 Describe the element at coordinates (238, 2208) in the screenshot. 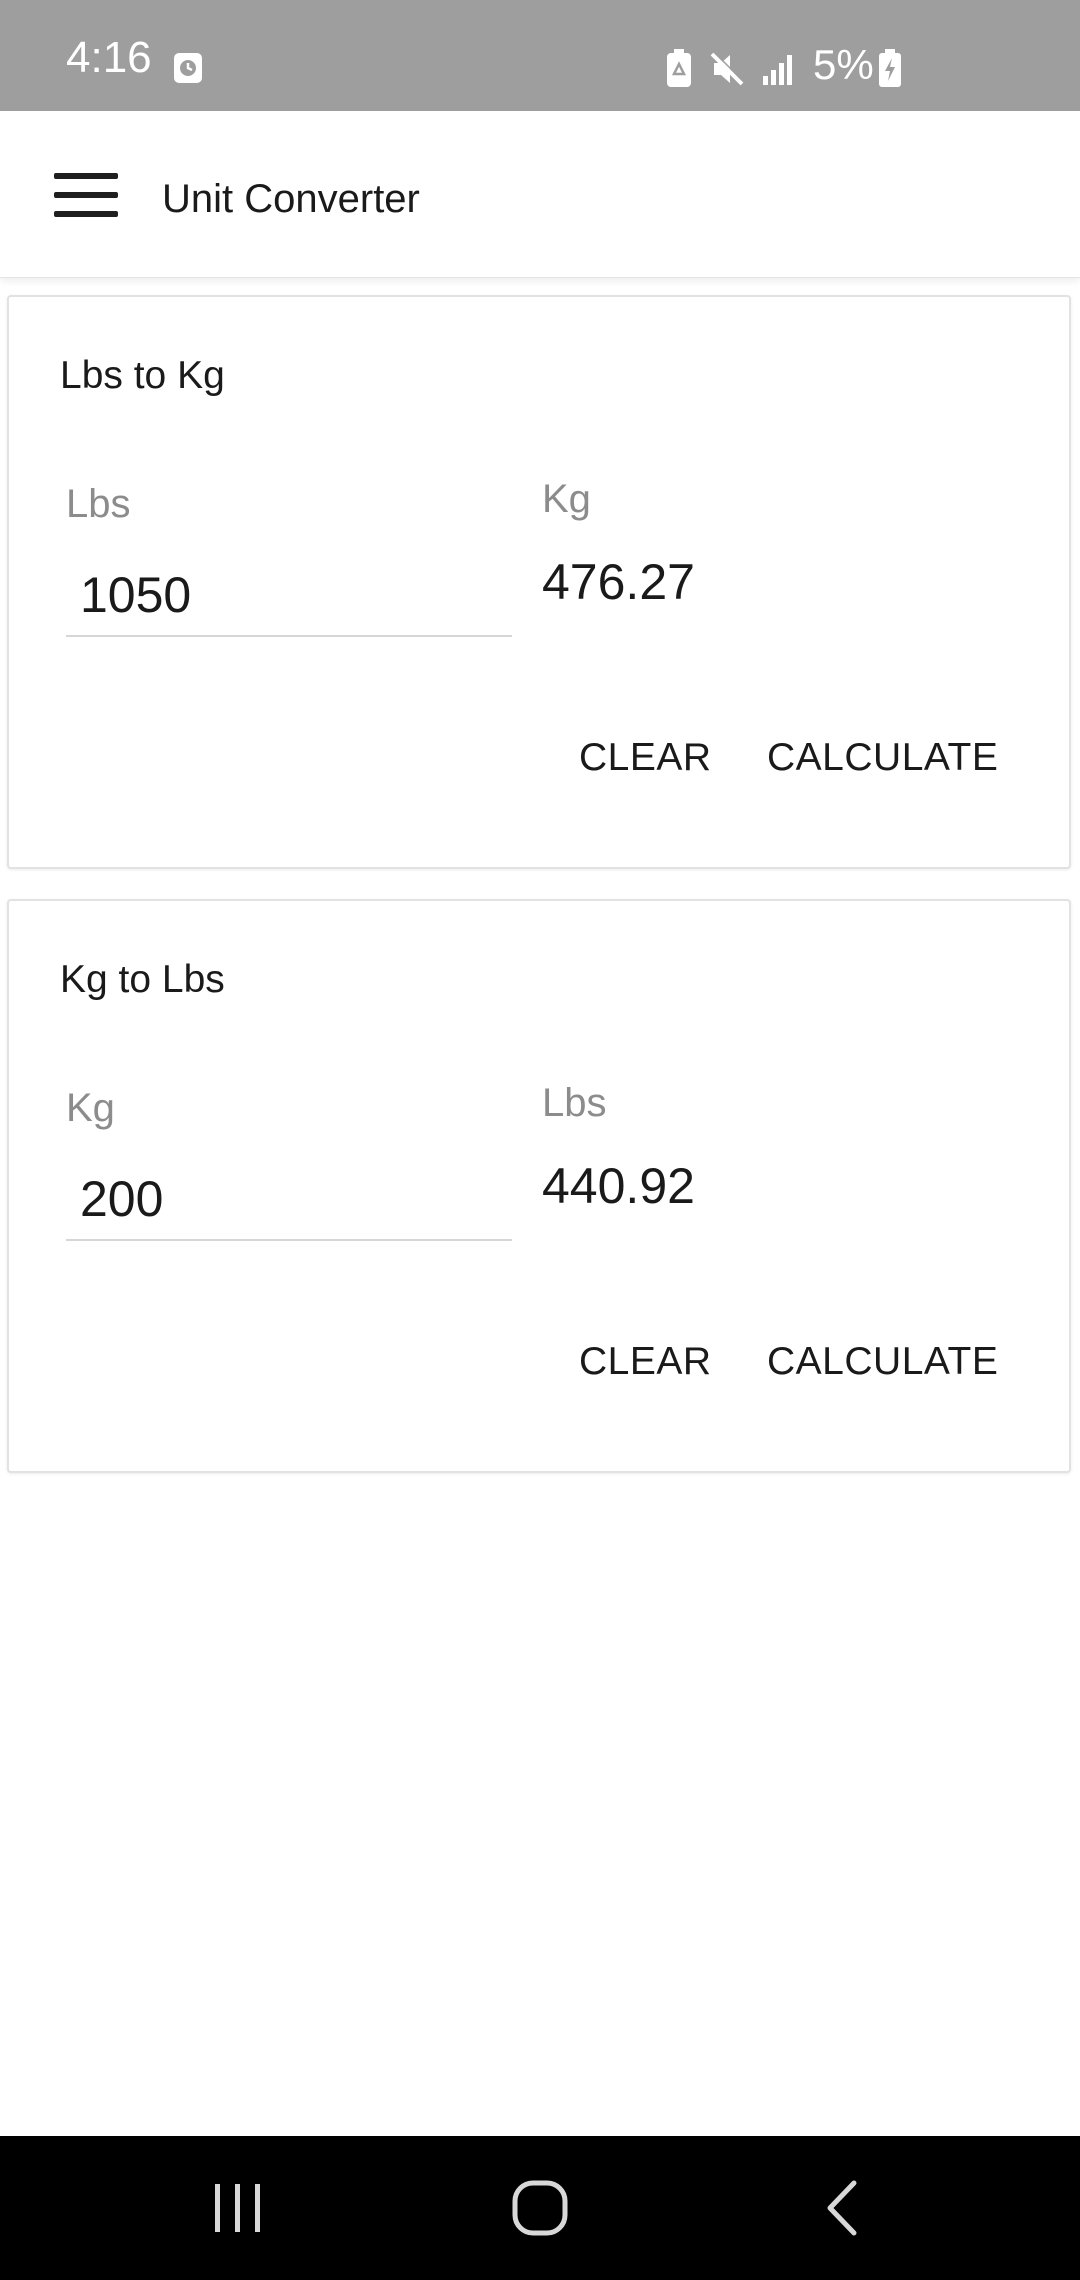

I see `recents-icon` at that location.